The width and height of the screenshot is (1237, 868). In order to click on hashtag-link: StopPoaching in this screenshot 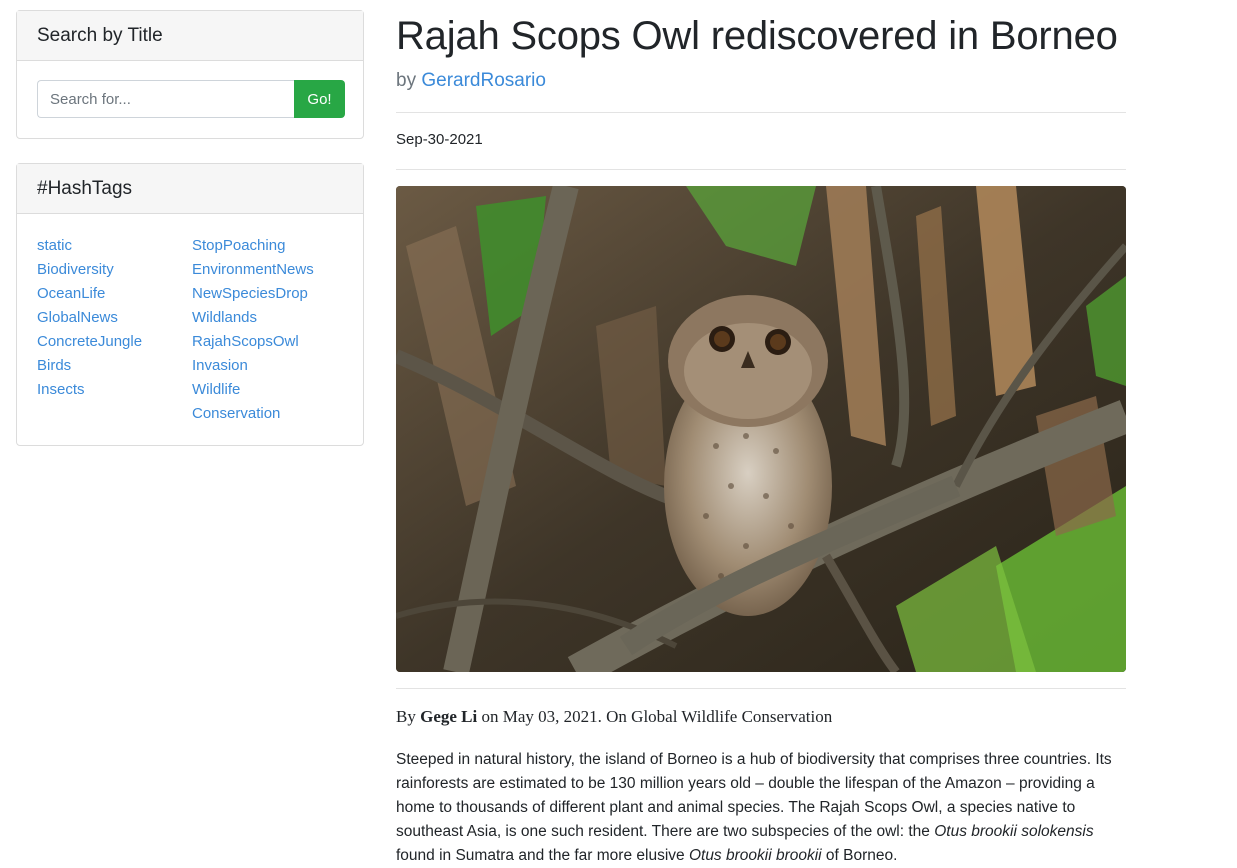, I will do `click(269, 246)`.